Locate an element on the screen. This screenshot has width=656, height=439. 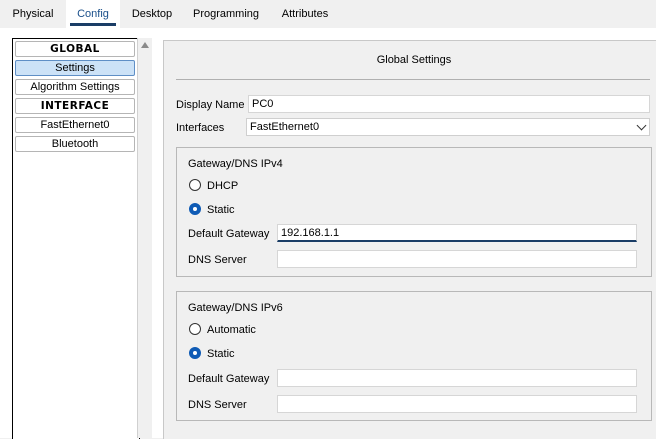
ipv4-static-label: Static is located at coordinates (221, 210).